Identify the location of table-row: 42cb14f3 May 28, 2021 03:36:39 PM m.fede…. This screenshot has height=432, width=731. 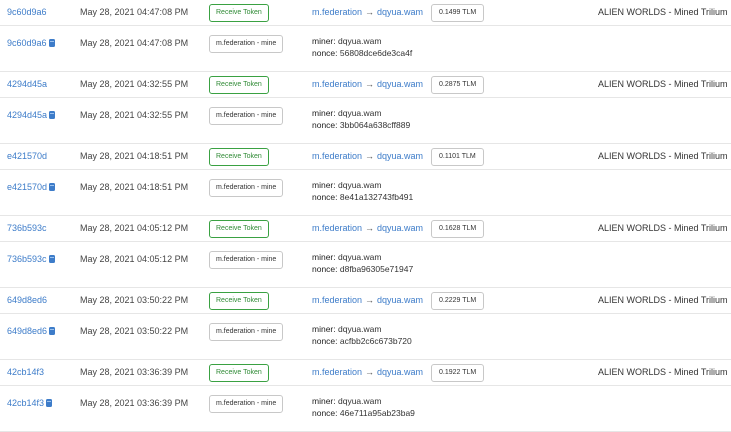
(365, 409).